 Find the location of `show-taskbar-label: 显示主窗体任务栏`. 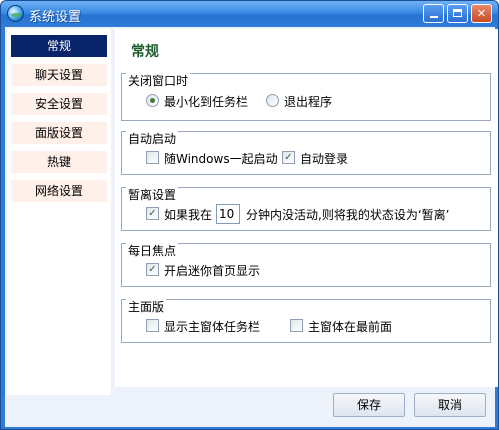

show-taskbar-label: 显示主窗体任务栏 is located at coordinates (212, 327).